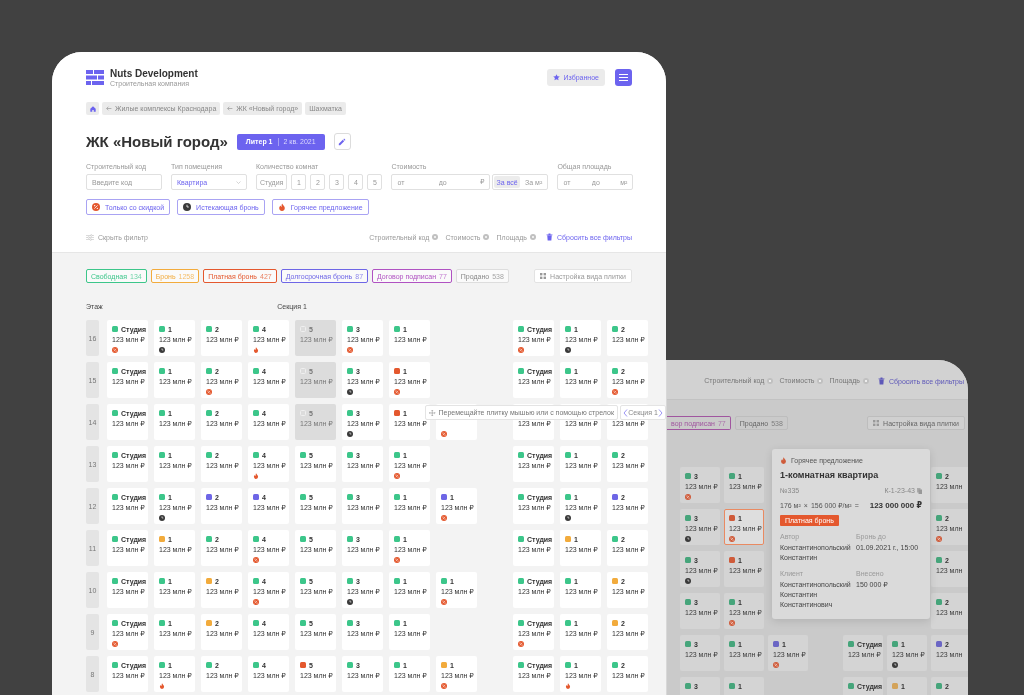 This screenshot has width=1024, height=695. Describe the element at coordinates (238, 182) in the screenshot. I see `chevron-down-icon` at that location.